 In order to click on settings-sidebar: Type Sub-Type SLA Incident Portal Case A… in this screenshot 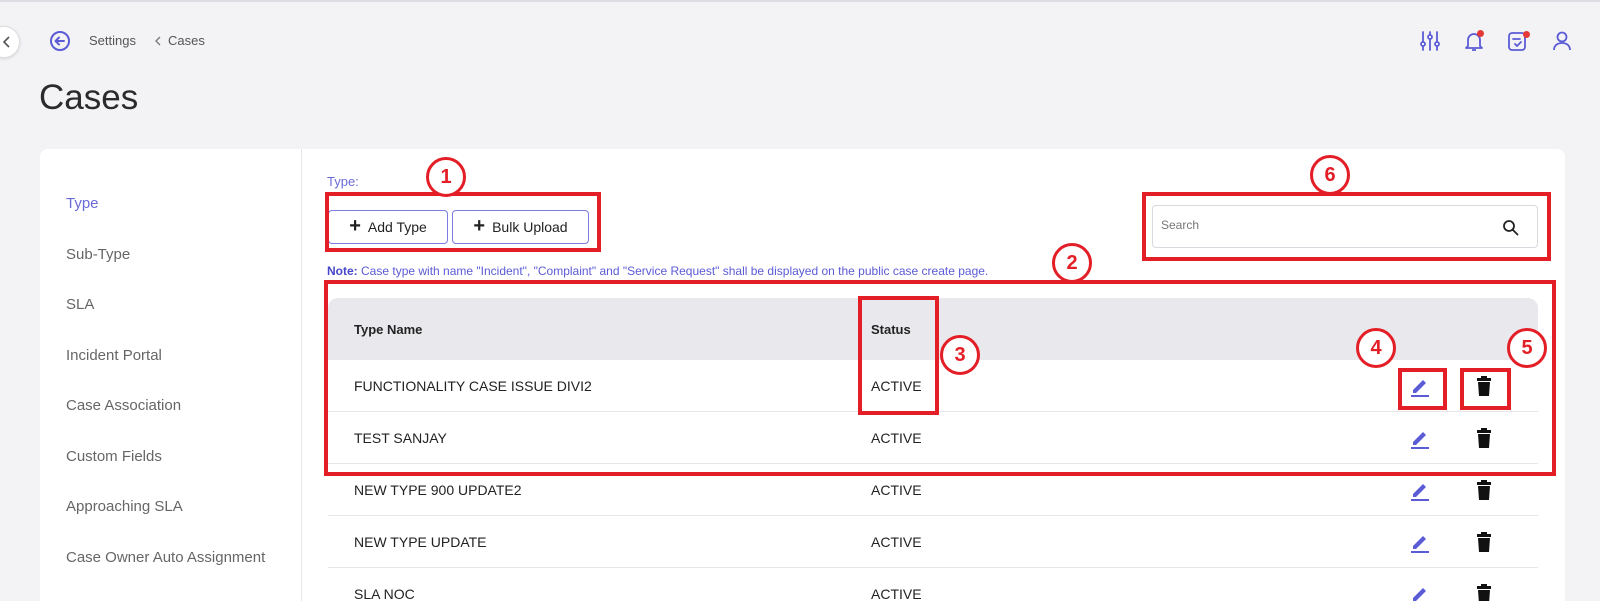, I will do `click(171, 375)`.